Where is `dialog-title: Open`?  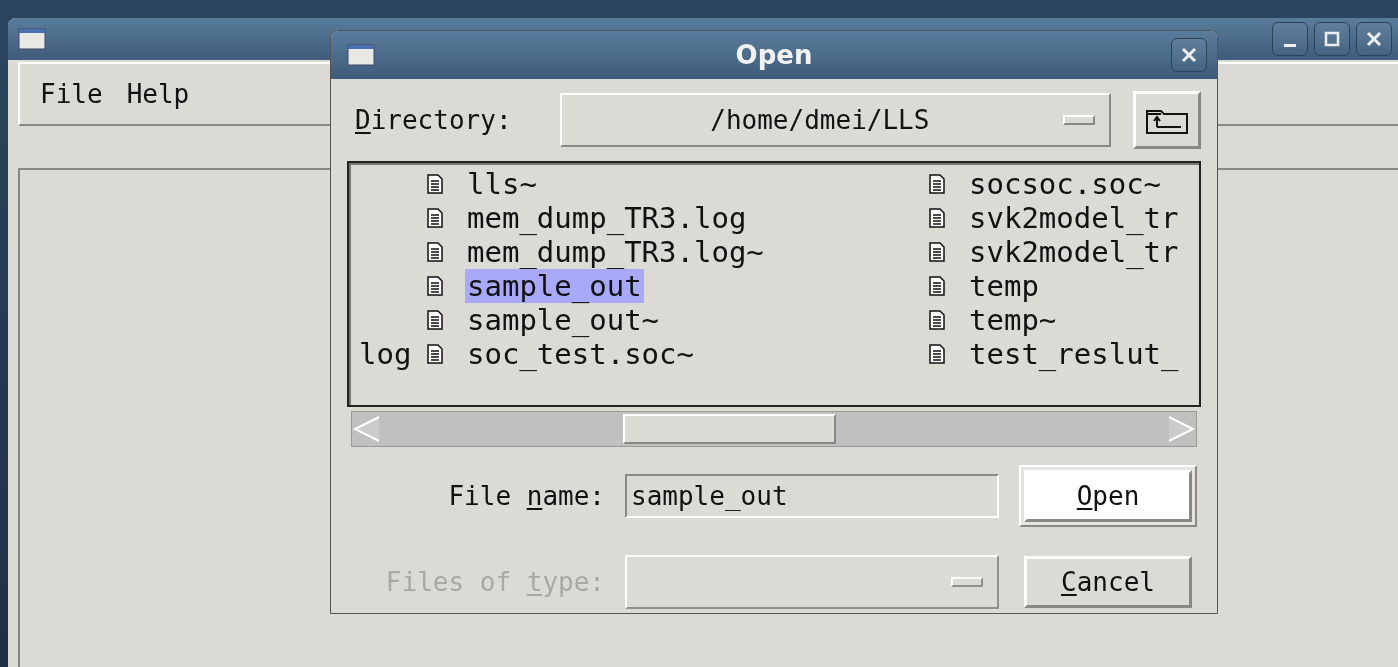
dialog-title: Open is located at coordinates (774, 55).